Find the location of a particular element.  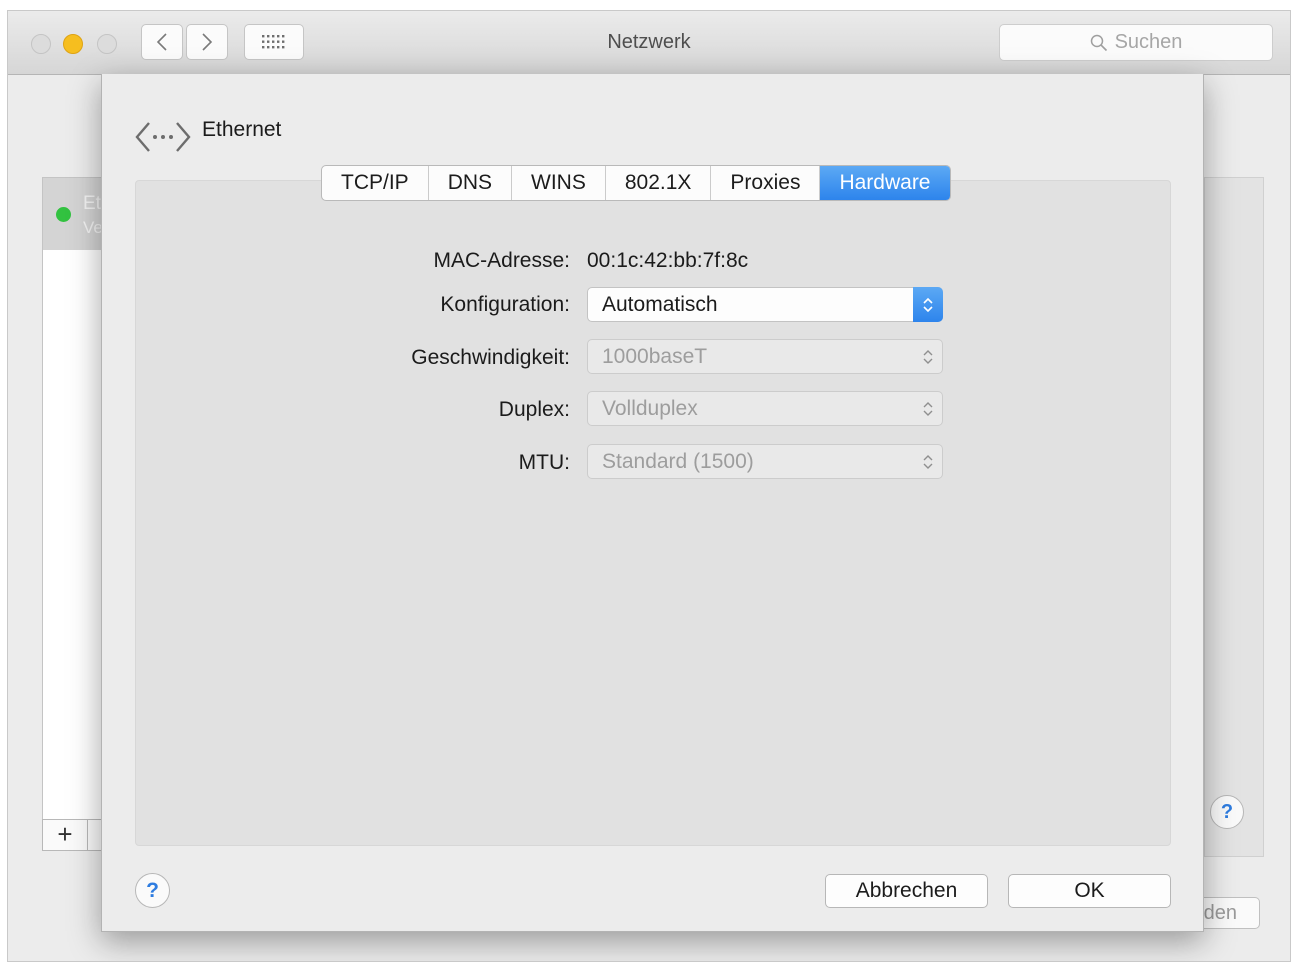

configuration-value: Automatisch is located at coordinates (660, 304).